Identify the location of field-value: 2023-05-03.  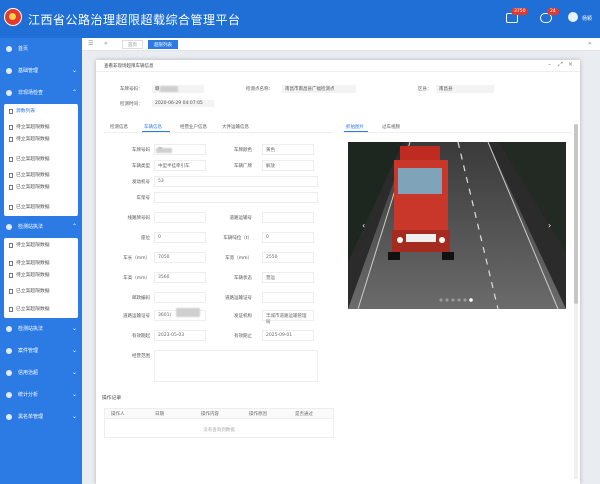
(180, 335).